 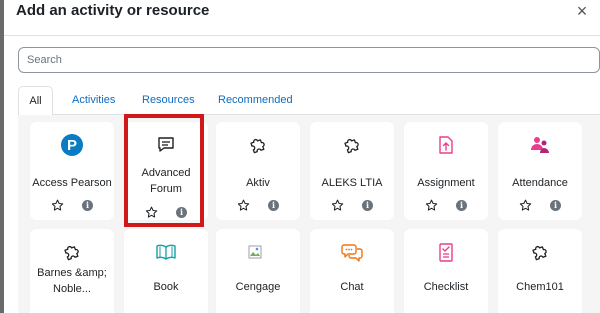 I want to click on tab-resources: Resources, so click(x=168, y=100).